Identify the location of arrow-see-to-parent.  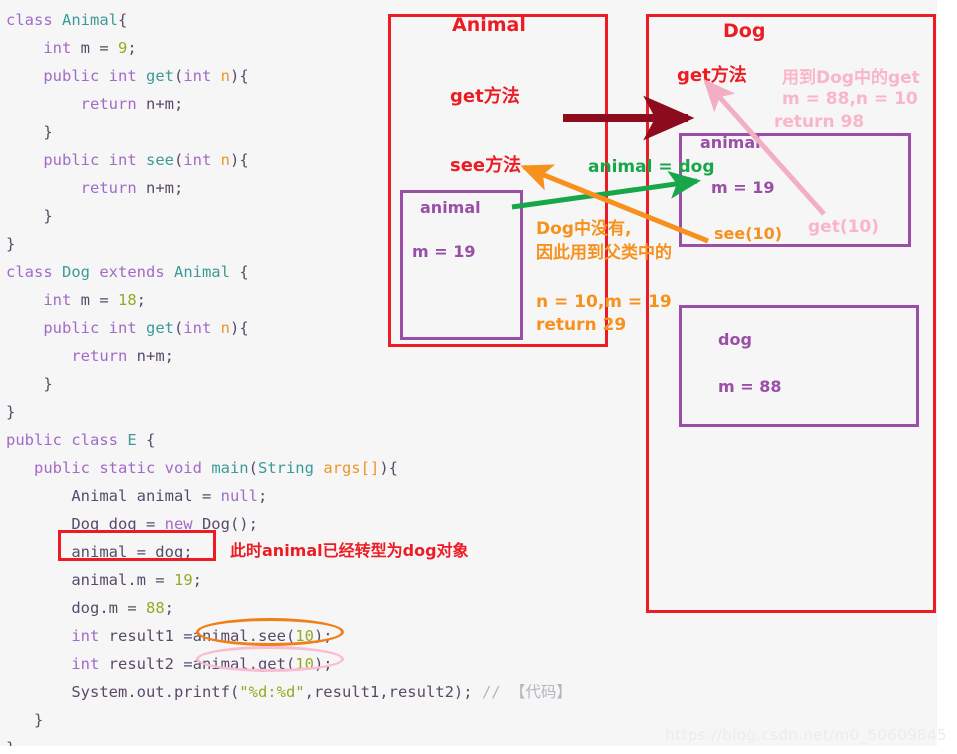
(614, 204).